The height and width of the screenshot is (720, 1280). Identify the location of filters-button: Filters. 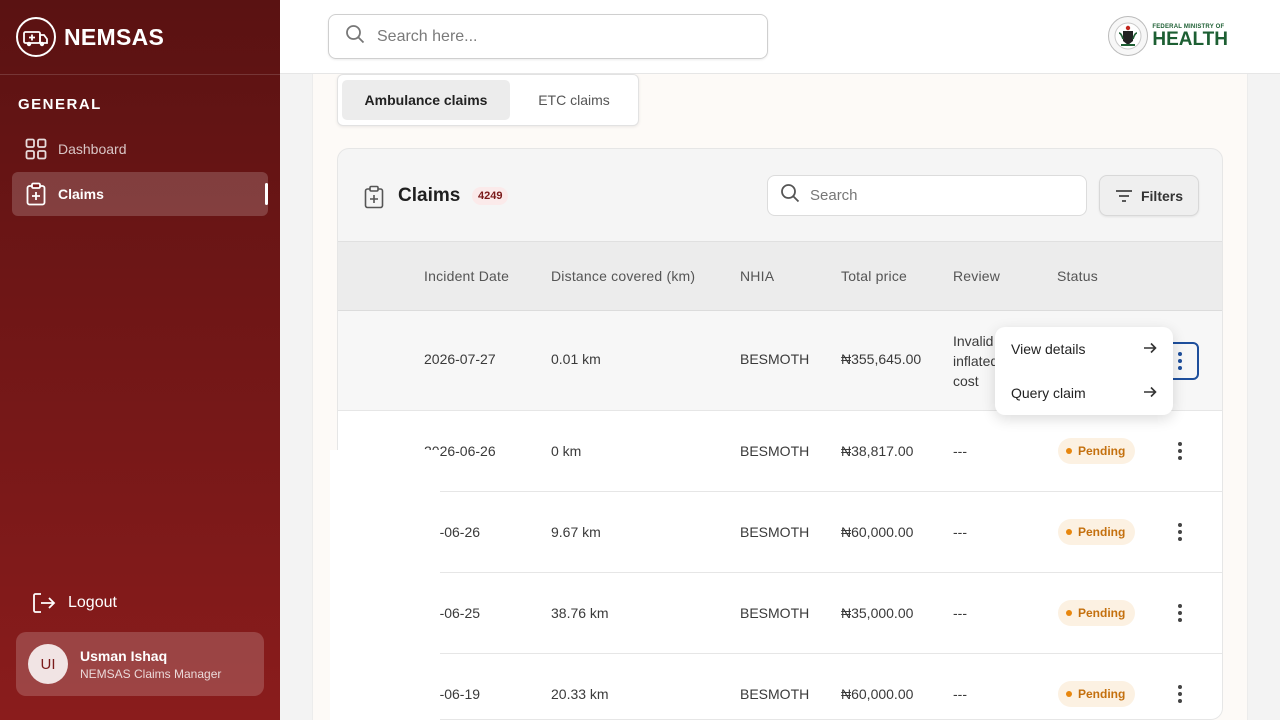
(1149, 195).